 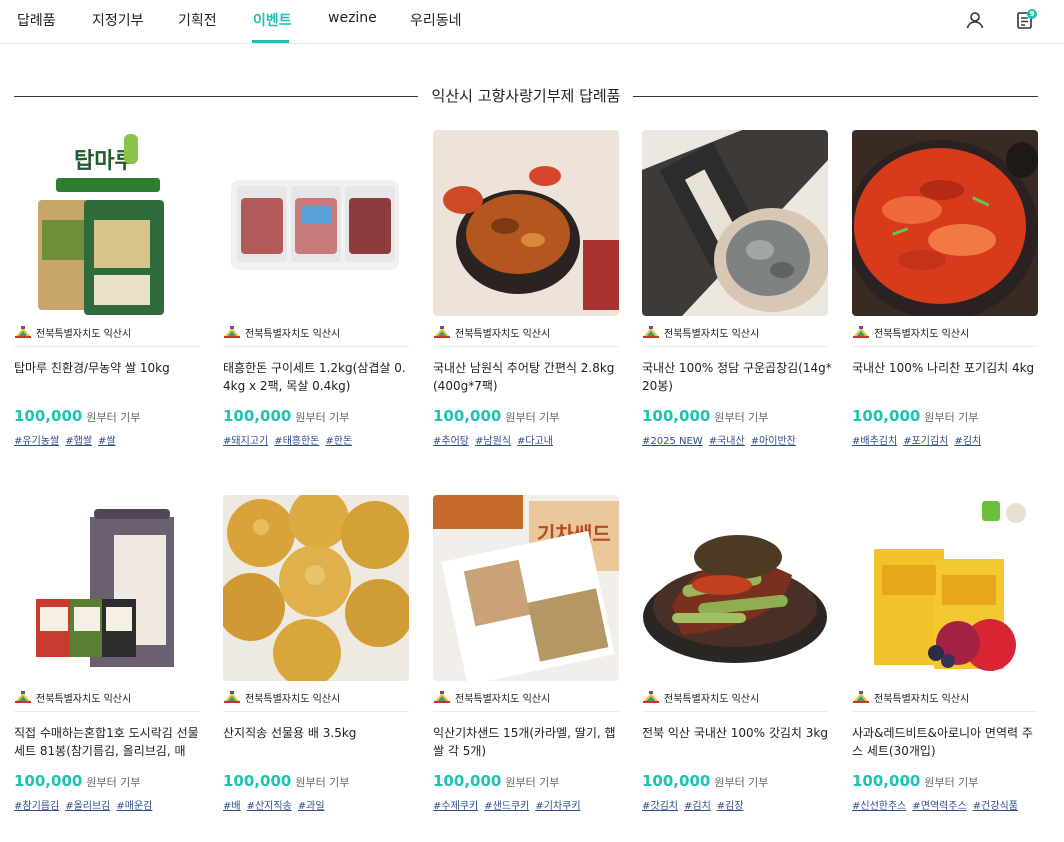 What do you see at coordinates (134, 806) in the screenshot?
I see `tag-link: #매운김` at bounding box center [134, 806].